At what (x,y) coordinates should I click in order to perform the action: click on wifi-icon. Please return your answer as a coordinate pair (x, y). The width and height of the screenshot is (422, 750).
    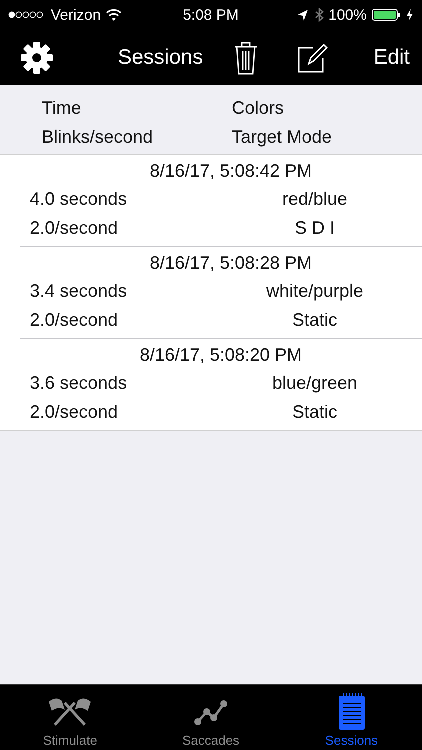
    Looking at the image, I should click on (114, 15).